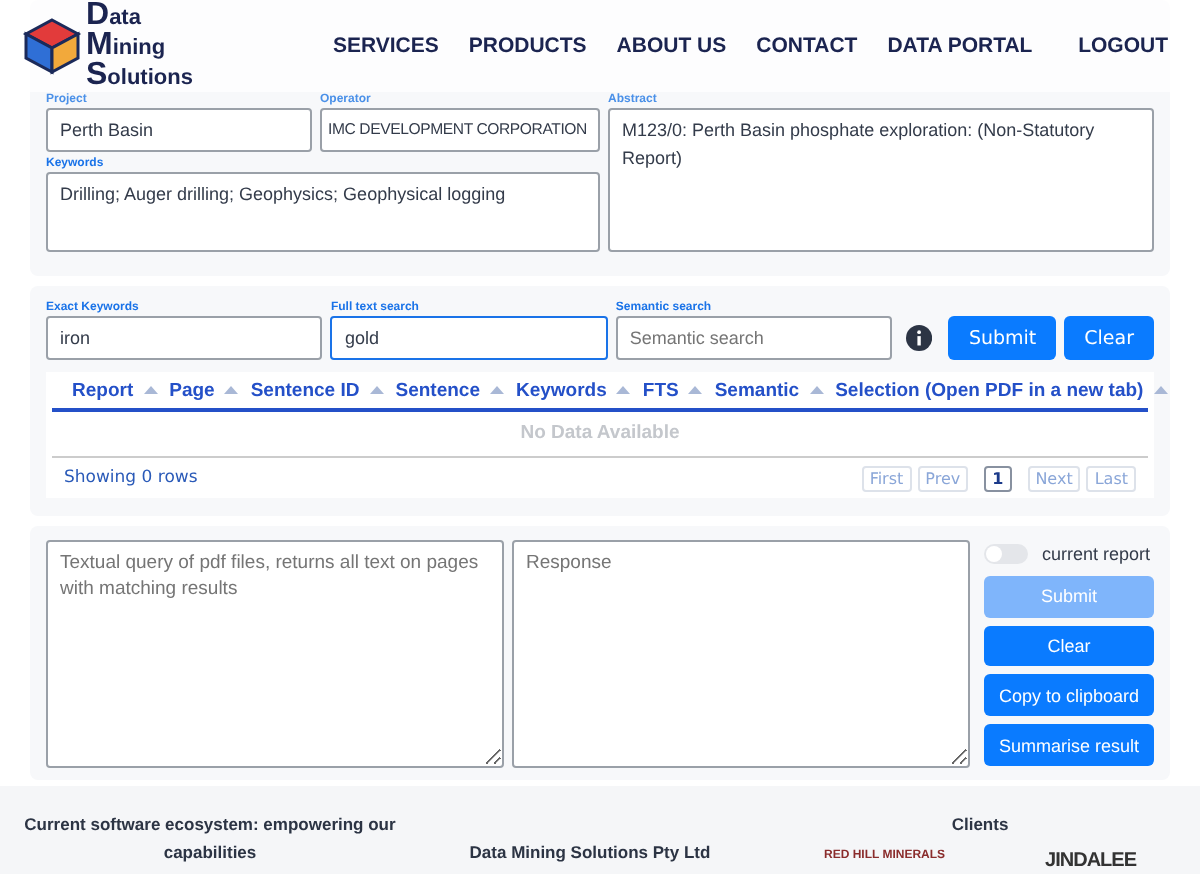  Describe the element at coordinates (980, 825) in the screenshot. I see `footer-heading: Clients` at that location.